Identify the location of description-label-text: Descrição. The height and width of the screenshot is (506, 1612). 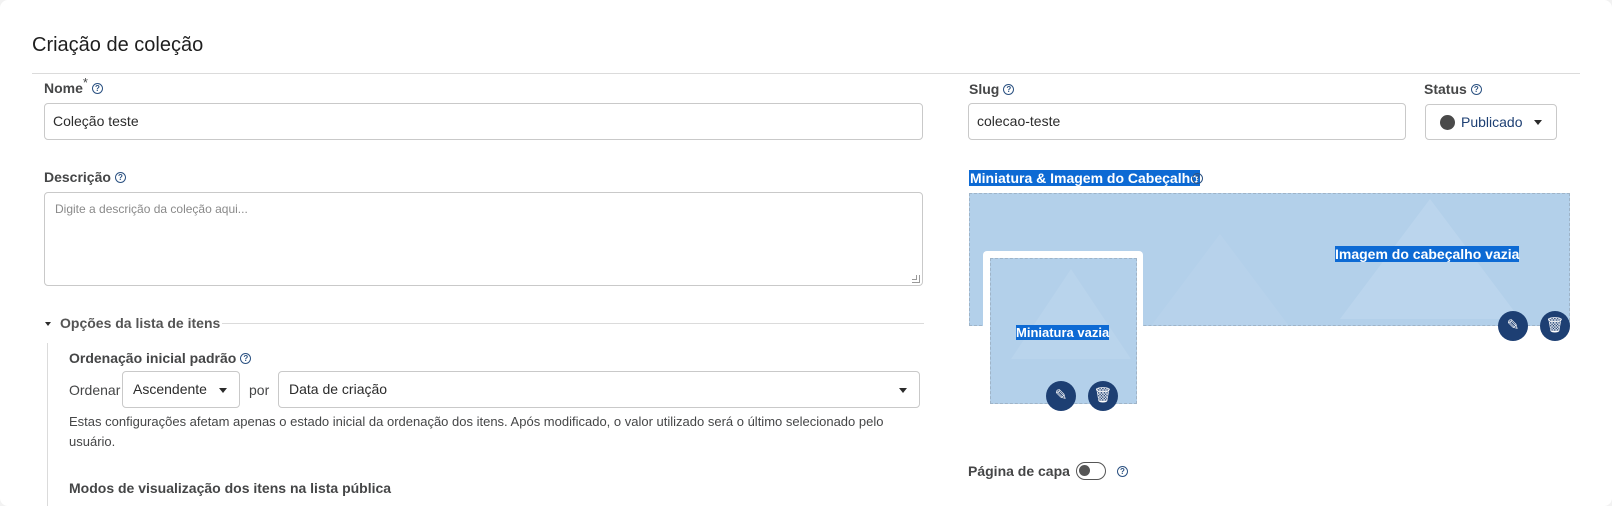
(77, 177).